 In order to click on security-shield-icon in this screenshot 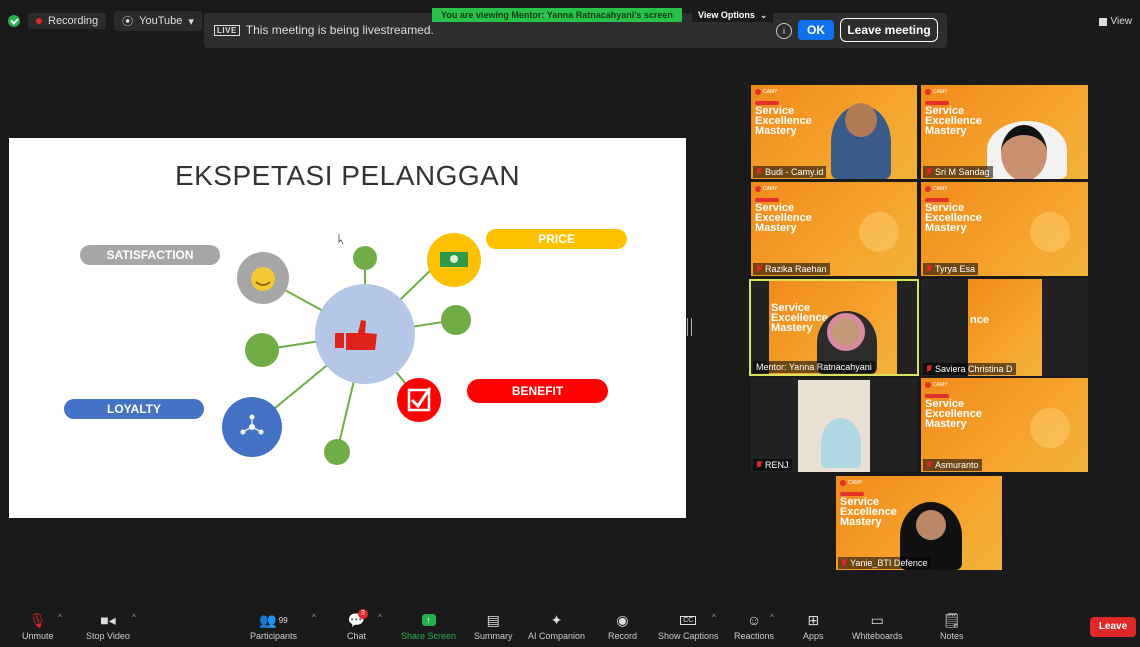, I will do `click(14, 21)`.